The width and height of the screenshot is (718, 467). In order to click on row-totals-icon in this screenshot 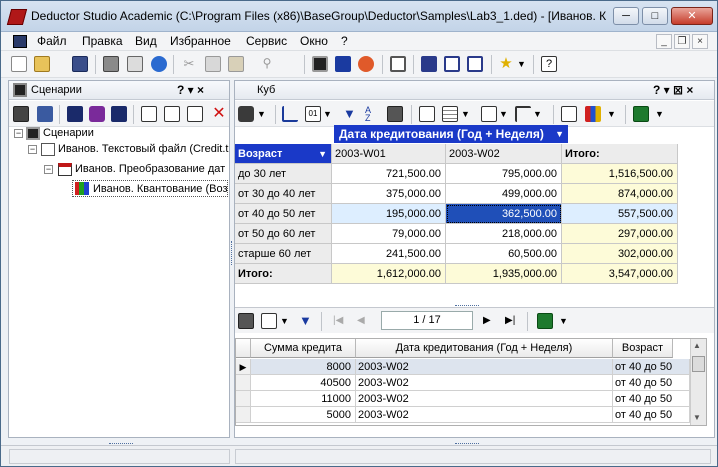, I will do `click(489, 114)`.